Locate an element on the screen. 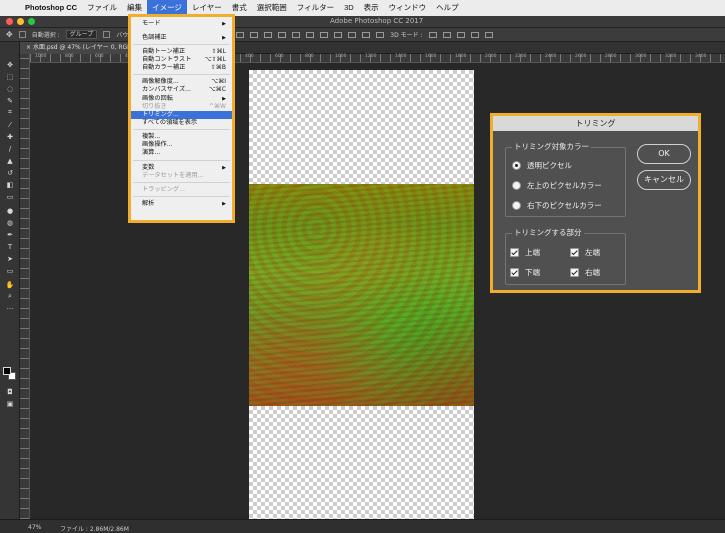  distribute-right-icon is located at coordinates (380, 34).